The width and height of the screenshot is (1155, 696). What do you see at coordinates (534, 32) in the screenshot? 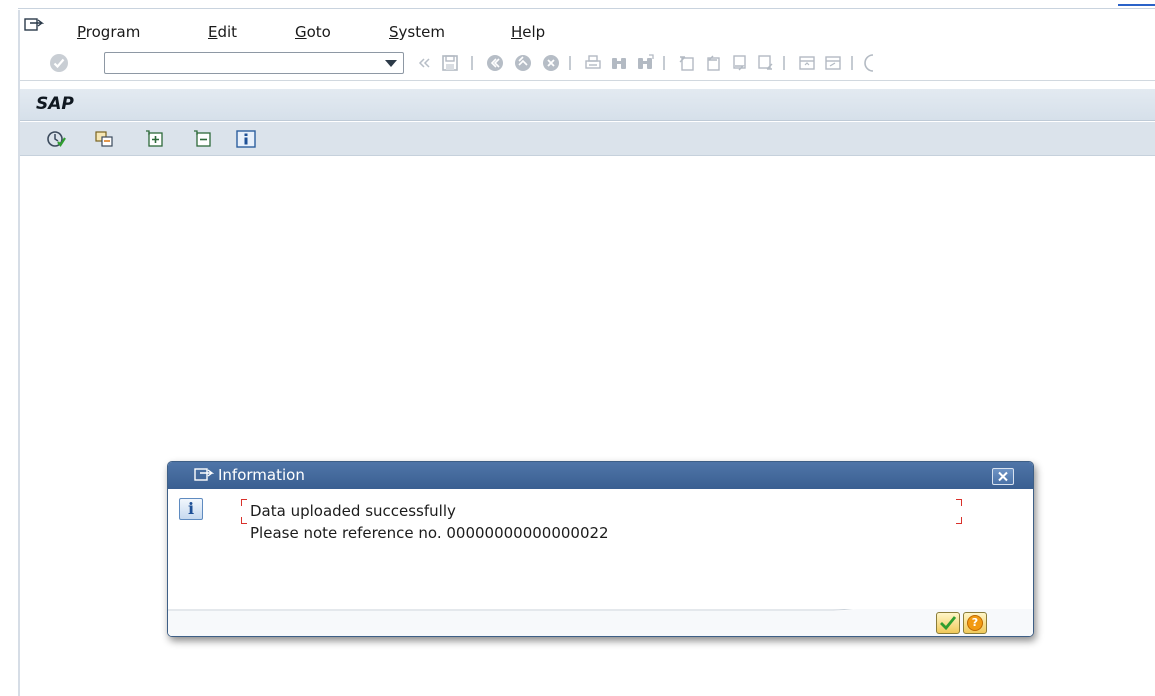
I see `menu-help-label: elp` at bounding box center [534, 32].